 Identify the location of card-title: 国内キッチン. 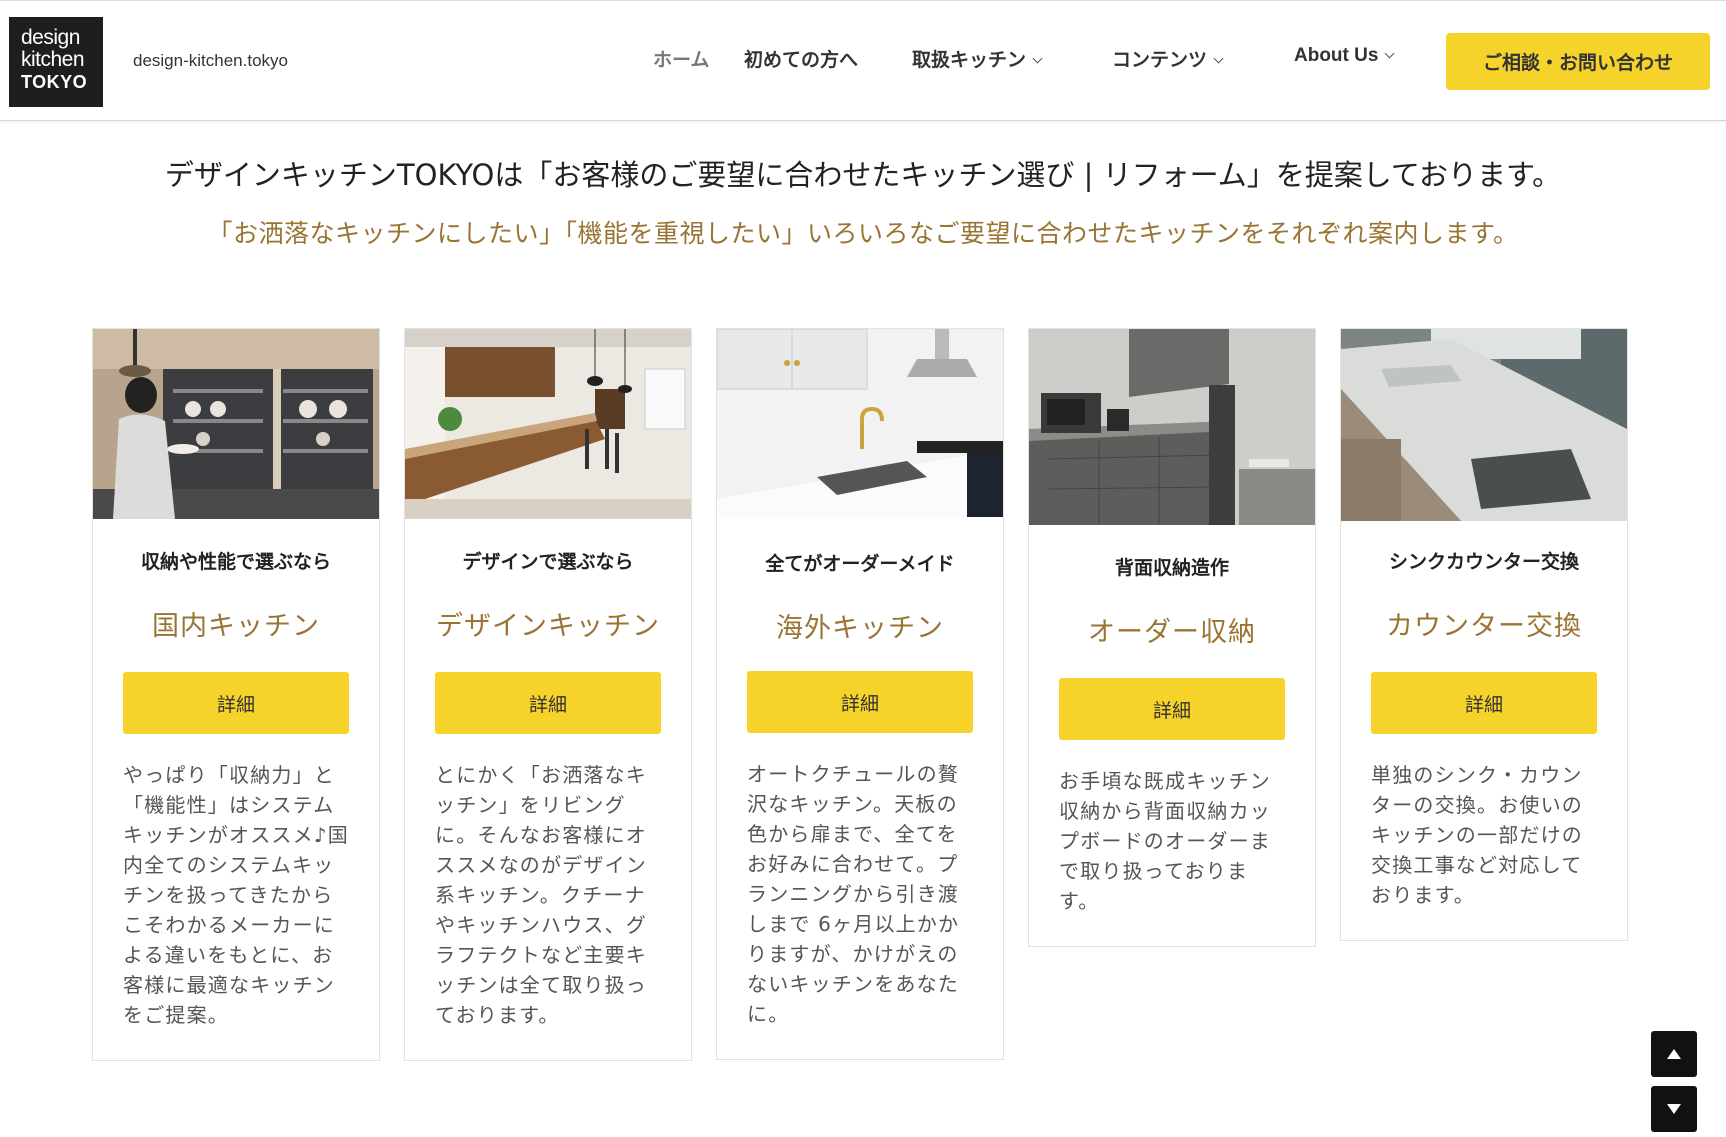
(236, 623).